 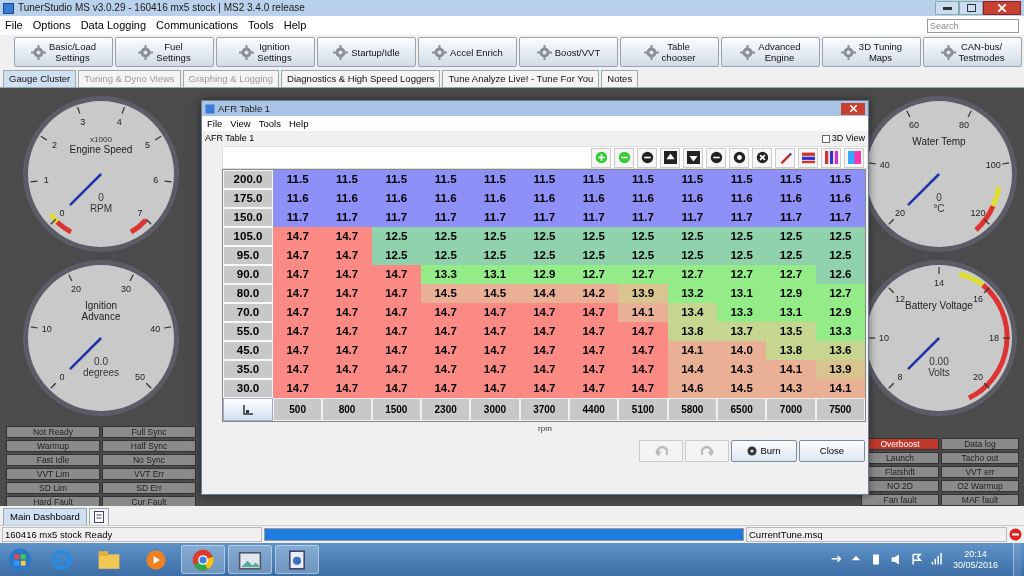 I want to click on search-field: Search, so click(x=973, y=25).